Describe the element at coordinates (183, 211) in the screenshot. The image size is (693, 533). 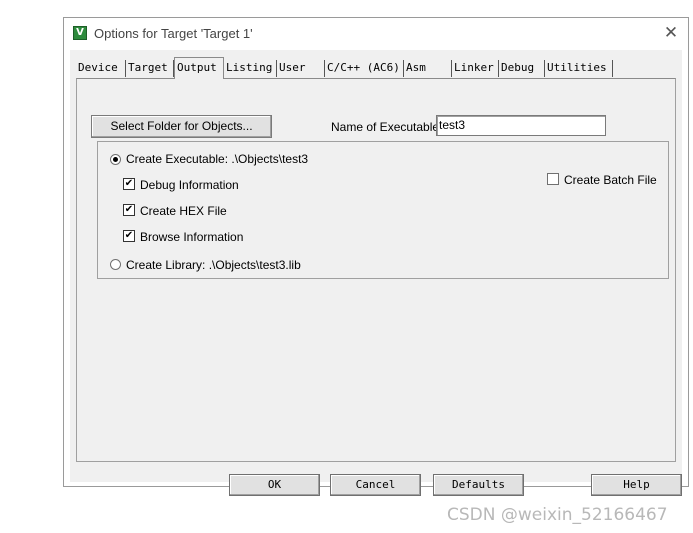
I see `create-hex-label: Create HEX File` at that location.